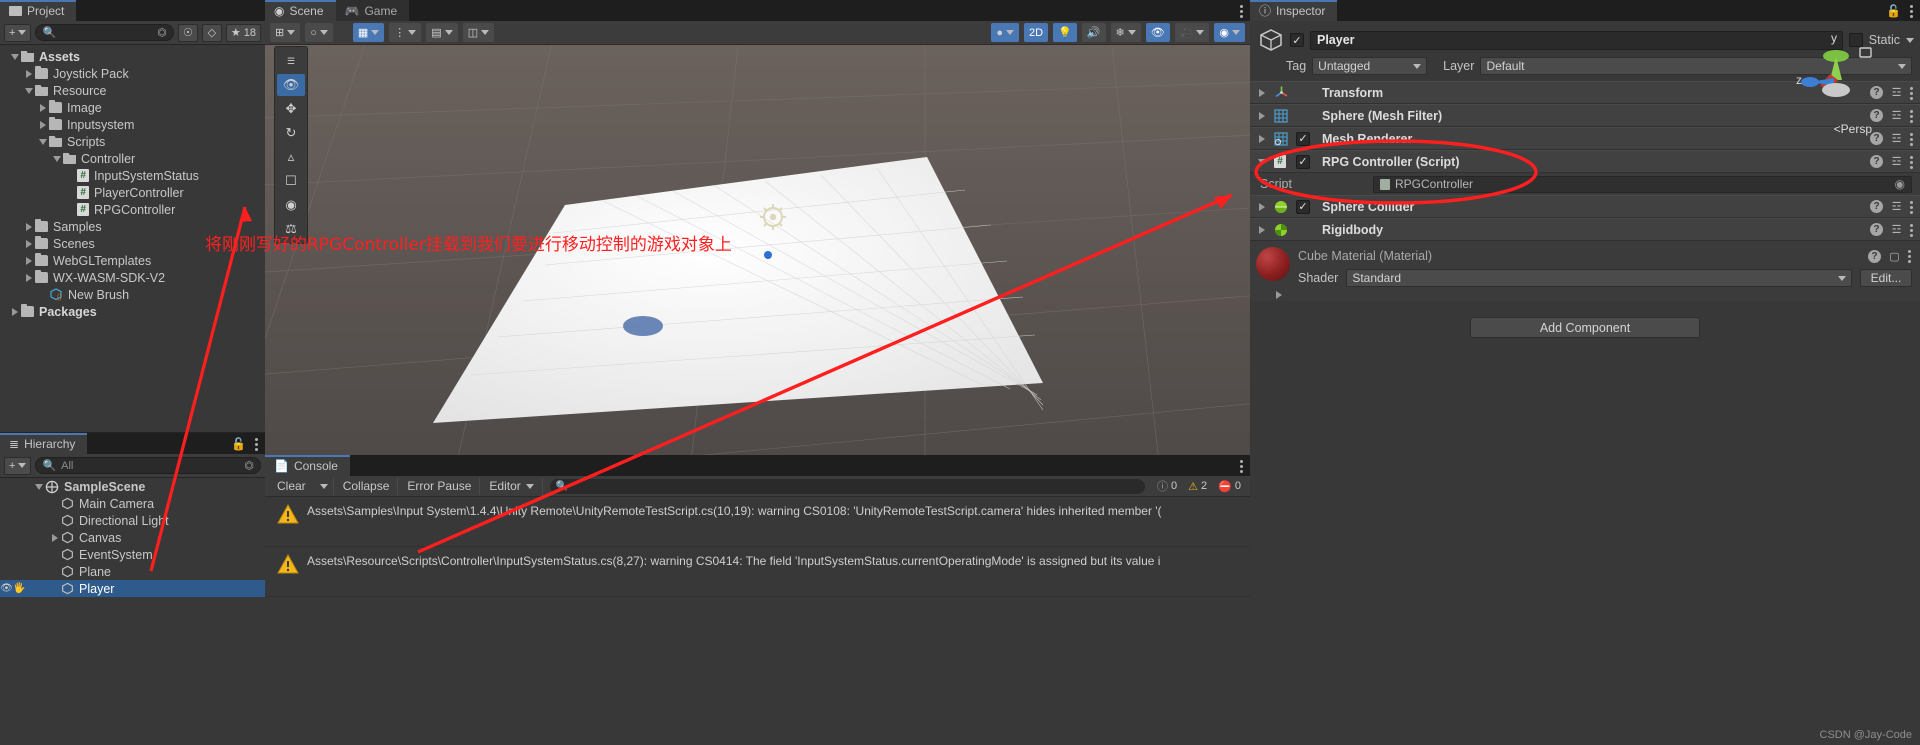  I want to click on label-filter-button: ◇, so click(211, 32).